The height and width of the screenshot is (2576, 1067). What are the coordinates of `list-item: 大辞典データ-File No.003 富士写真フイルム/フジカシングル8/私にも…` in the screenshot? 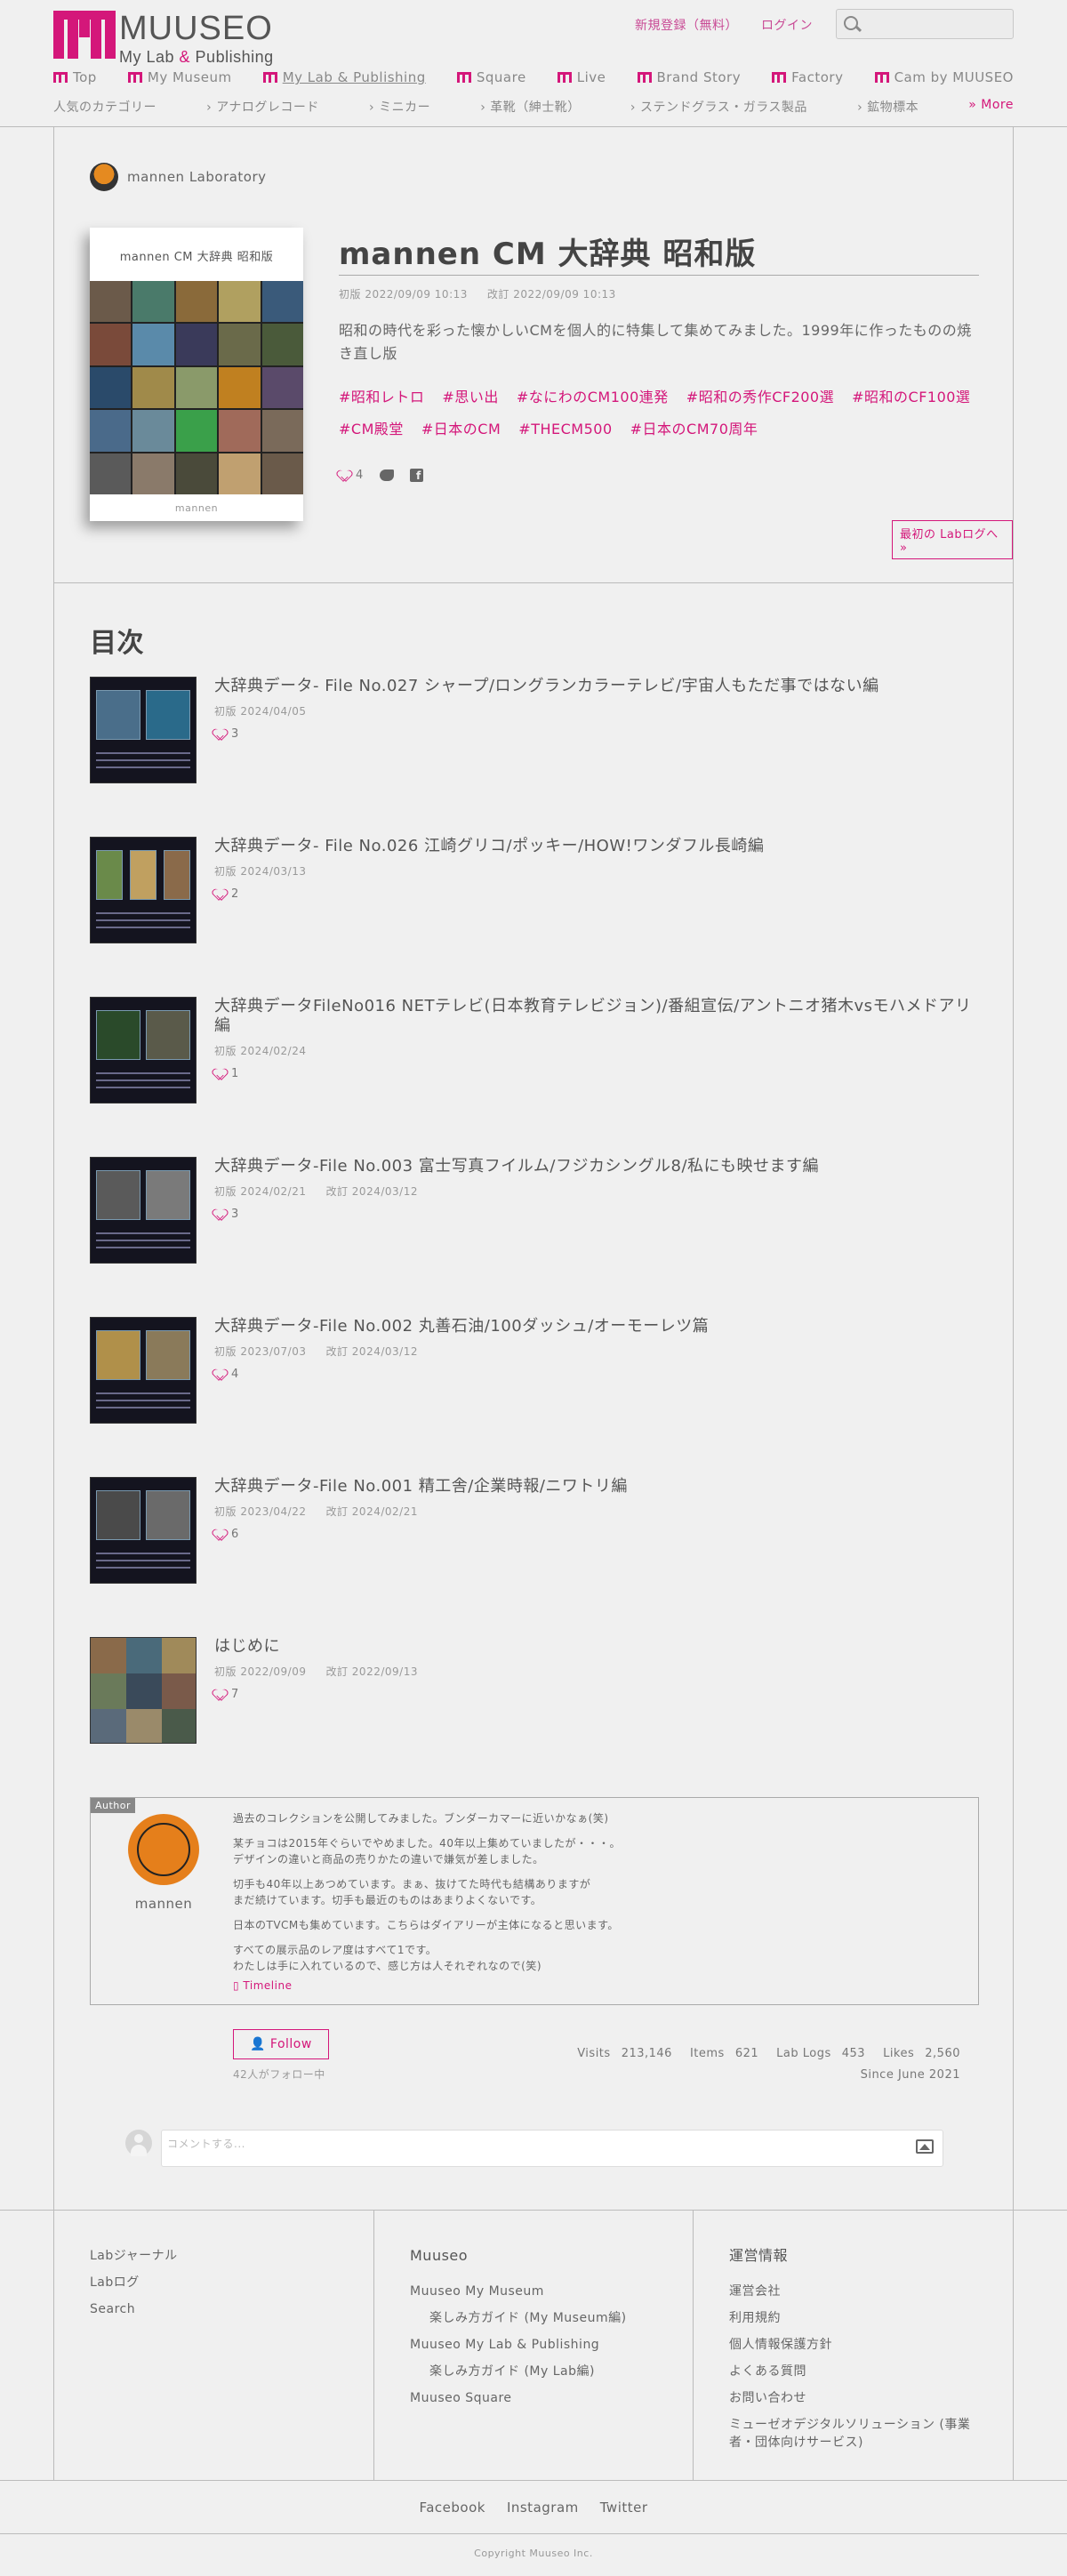 It's located at (534, 1210).